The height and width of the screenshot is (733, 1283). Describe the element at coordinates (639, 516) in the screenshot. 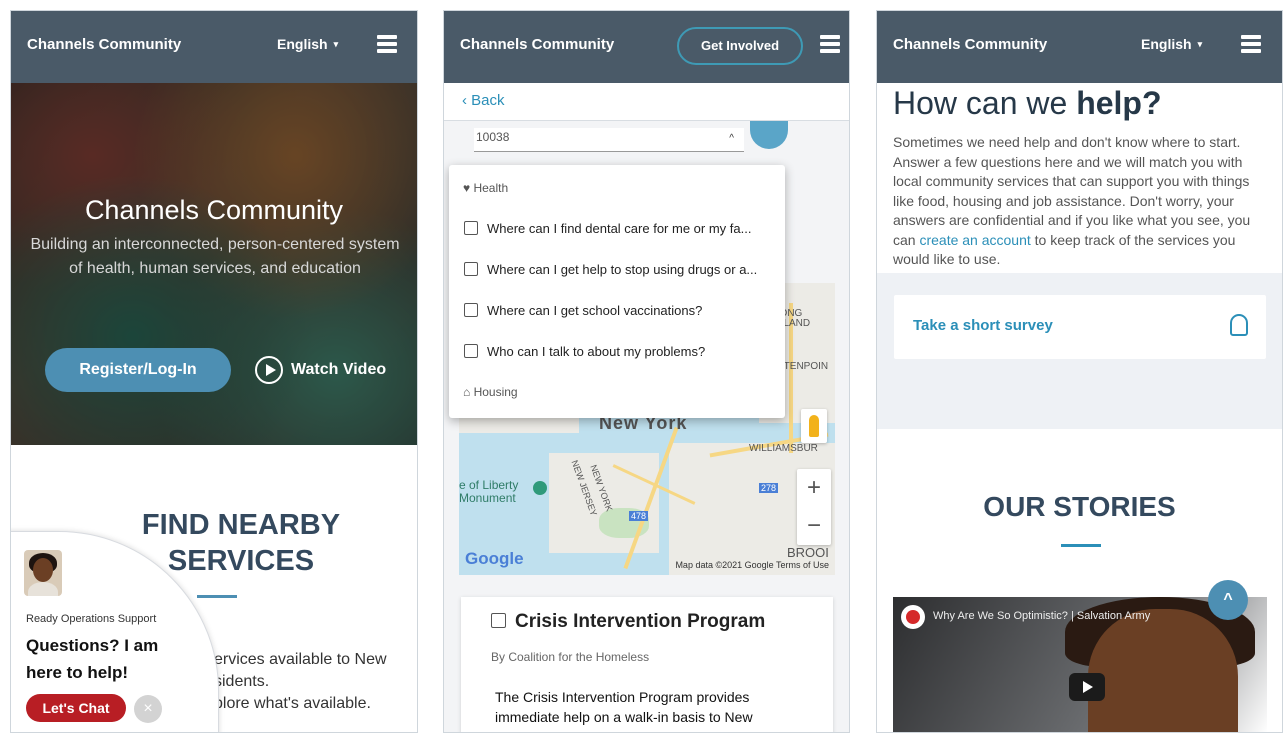

I see `route-shield: 478` at that location.